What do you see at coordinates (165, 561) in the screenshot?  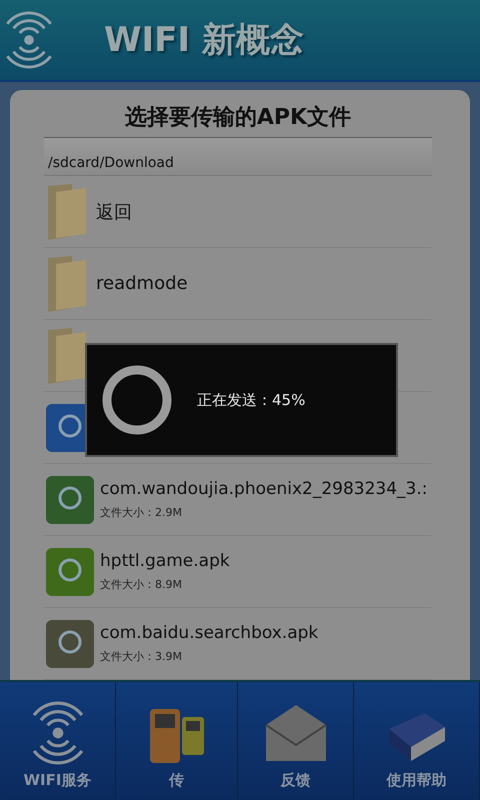 I see `file-name: hpttl.game.apk` at bounding box center [165, 561].